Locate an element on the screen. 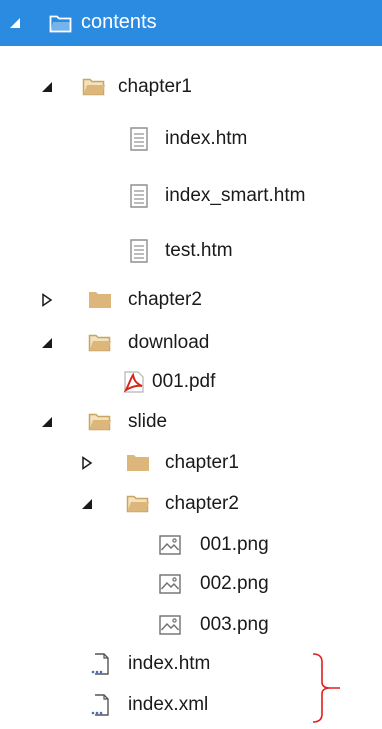  tree-item-chapter2: chapter2 is located at coordinates (191, 300).